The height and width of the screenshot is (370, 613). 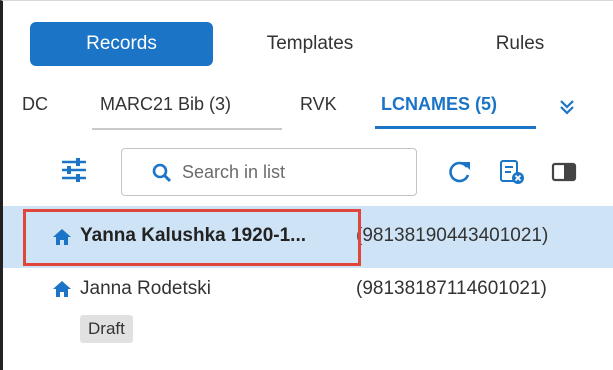 What do you see at coordinates (452, 235) in the screenshot?
I see `record-id: (98138190443401021)` at bounding box center [452, 235].